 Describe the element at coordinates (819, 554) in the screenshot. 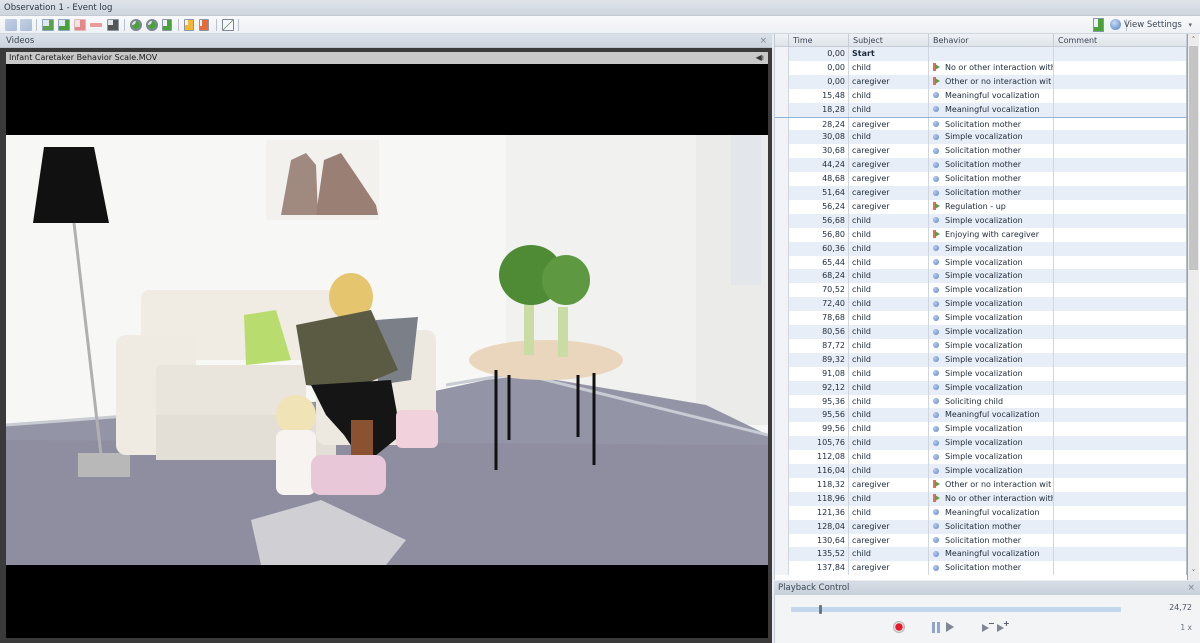

I see `cell-time: 135,52` at that location.